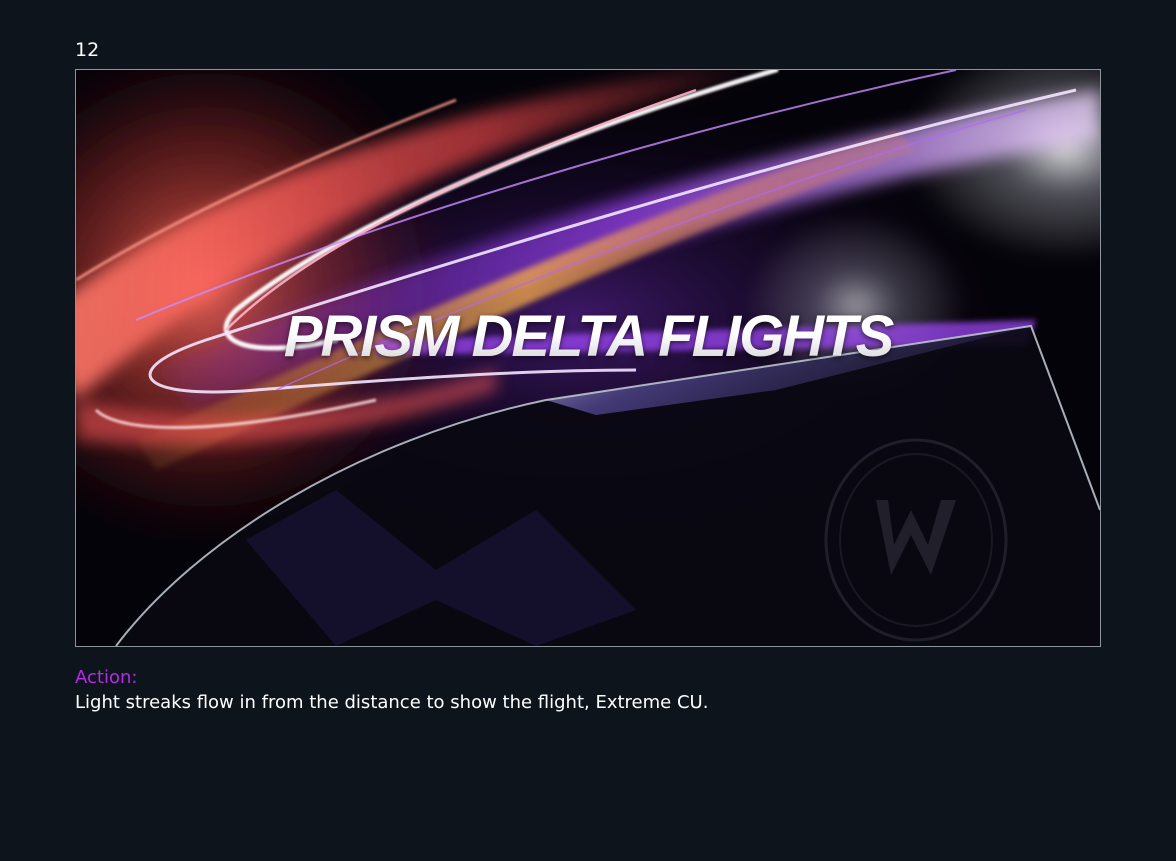 This screenshot has height=861, width=1176. I want to click on action-label: Action:, so click(106, 677).